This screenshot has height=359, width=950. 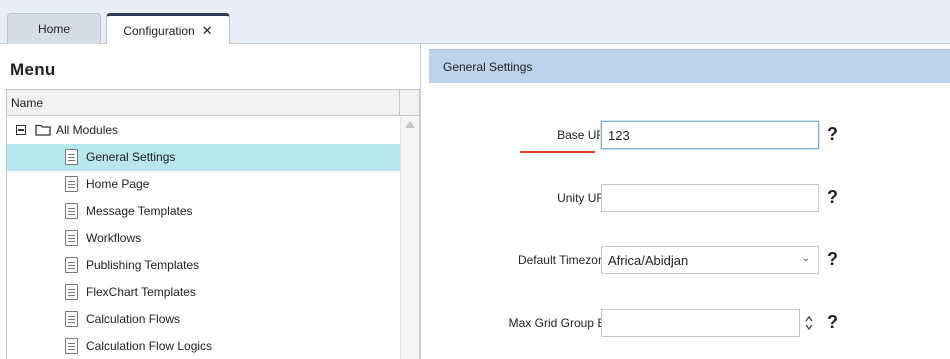 What do you see at coordinates (710, 135) in the screenshot?
I see `base-url-input` at bounding box center [710, 135].